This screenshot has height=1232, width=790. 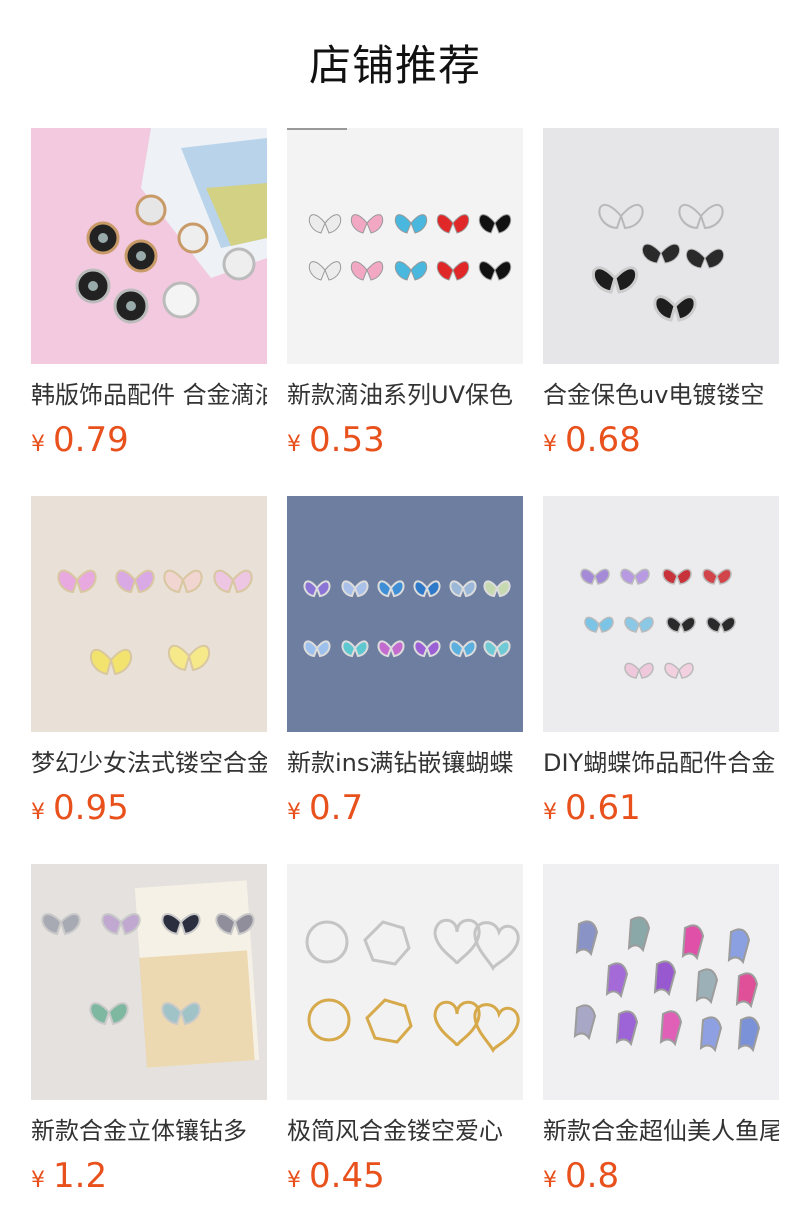 I want to click on product-card: 极简风合金镂空爱心 ¥0.45, so click(x=405, y=1048).